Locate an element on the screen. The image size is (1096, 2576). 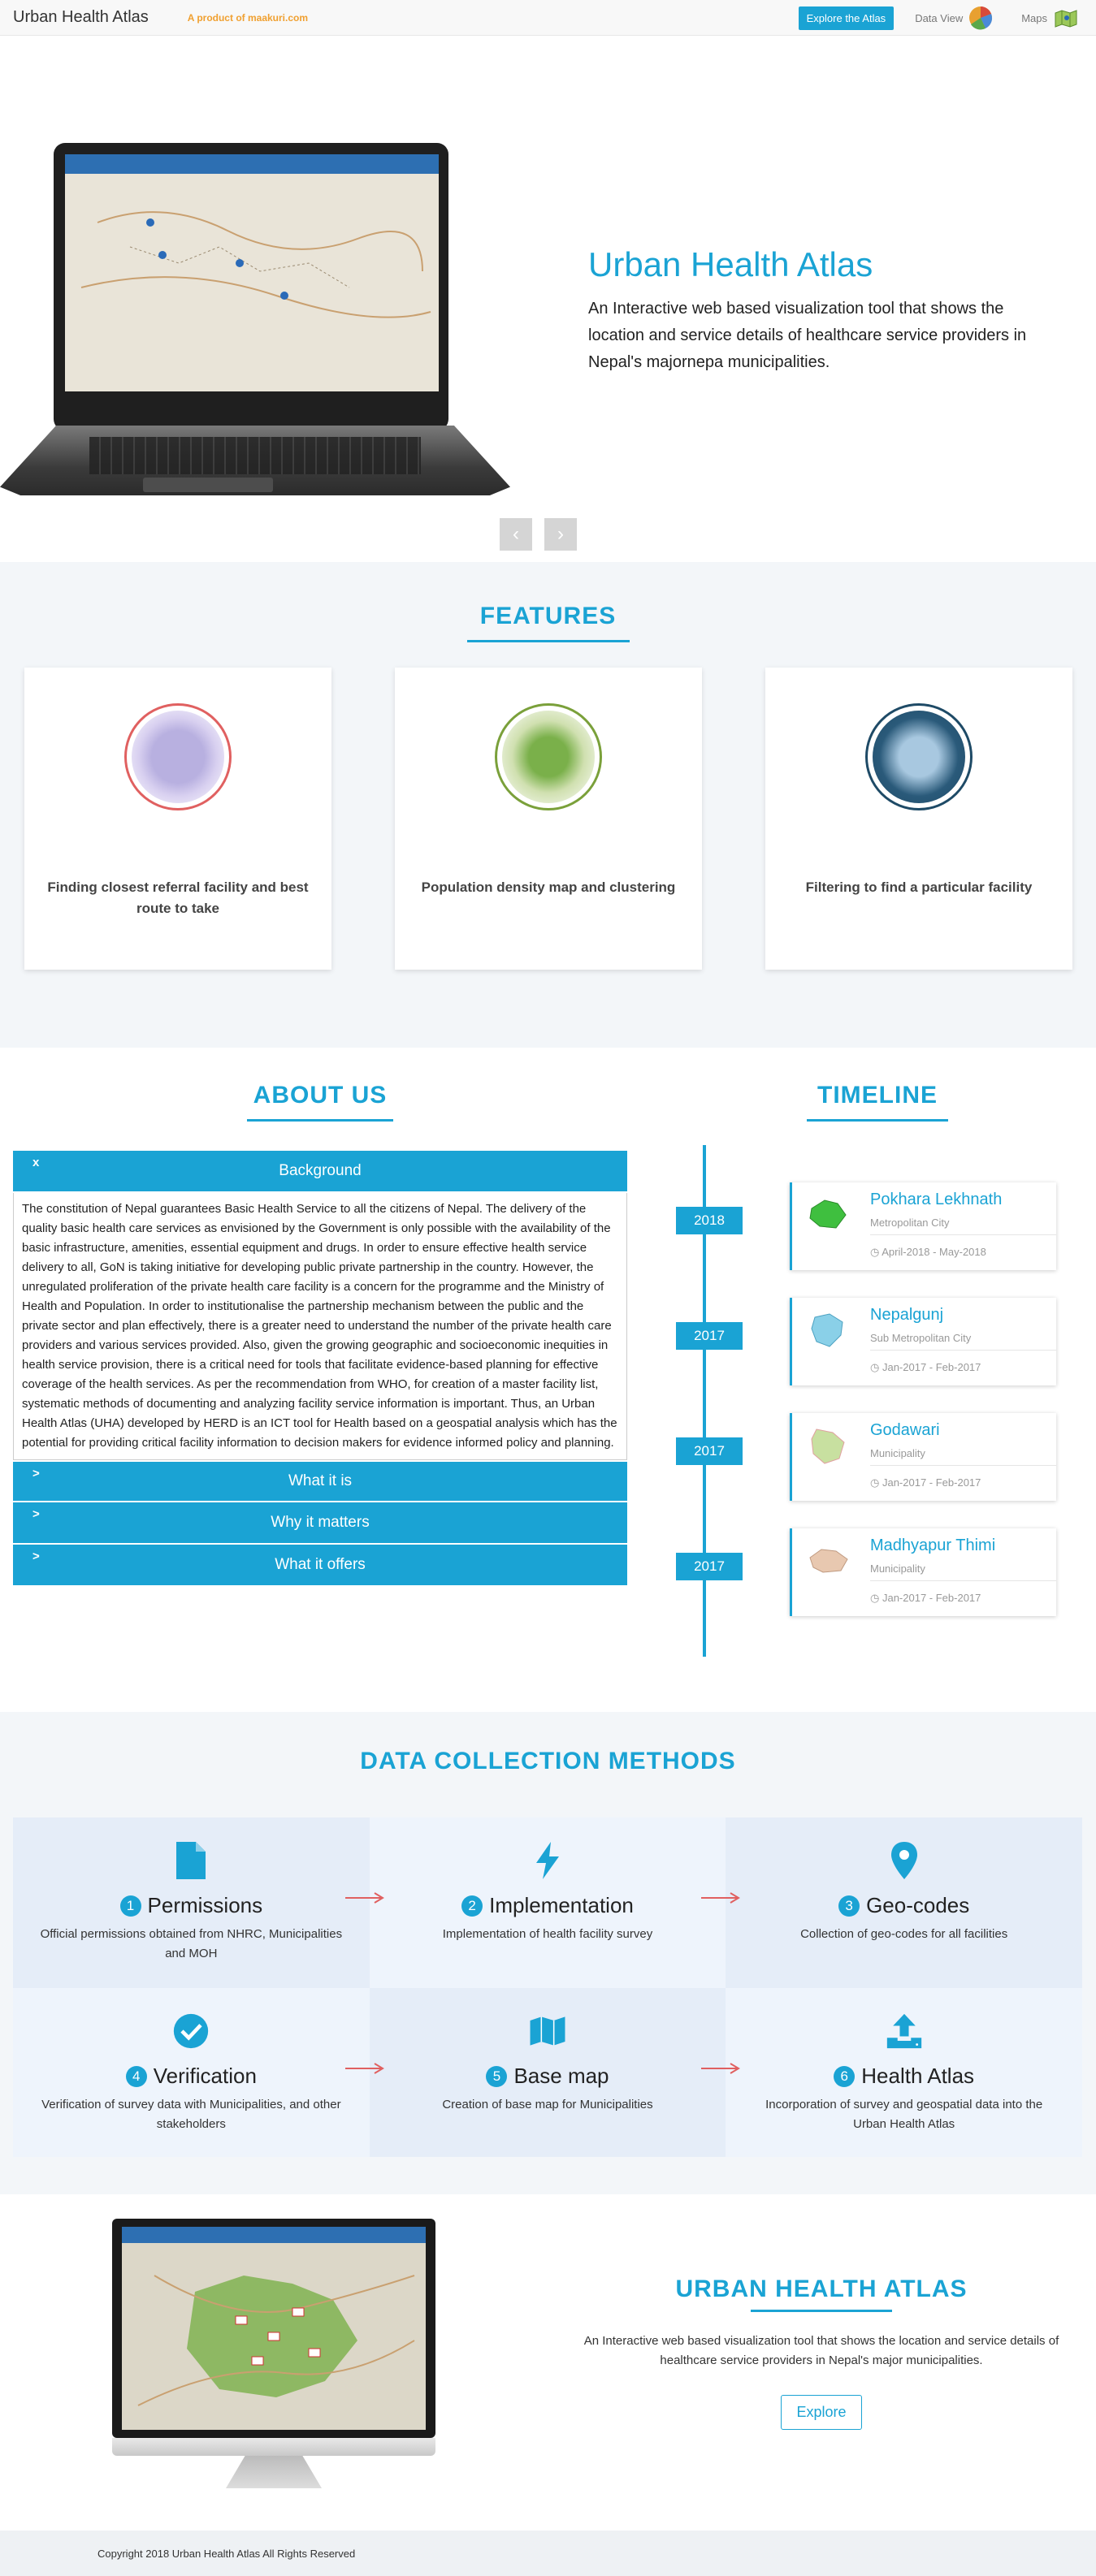
nav-right: Explore the Atlas Data View Maps is located at coordinates (938, 18).